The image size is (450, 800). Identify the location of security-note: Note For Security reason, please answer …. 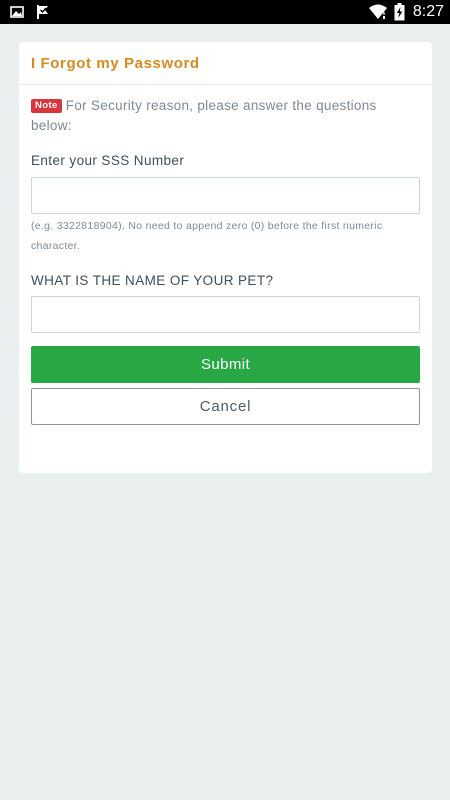
(221, 116).